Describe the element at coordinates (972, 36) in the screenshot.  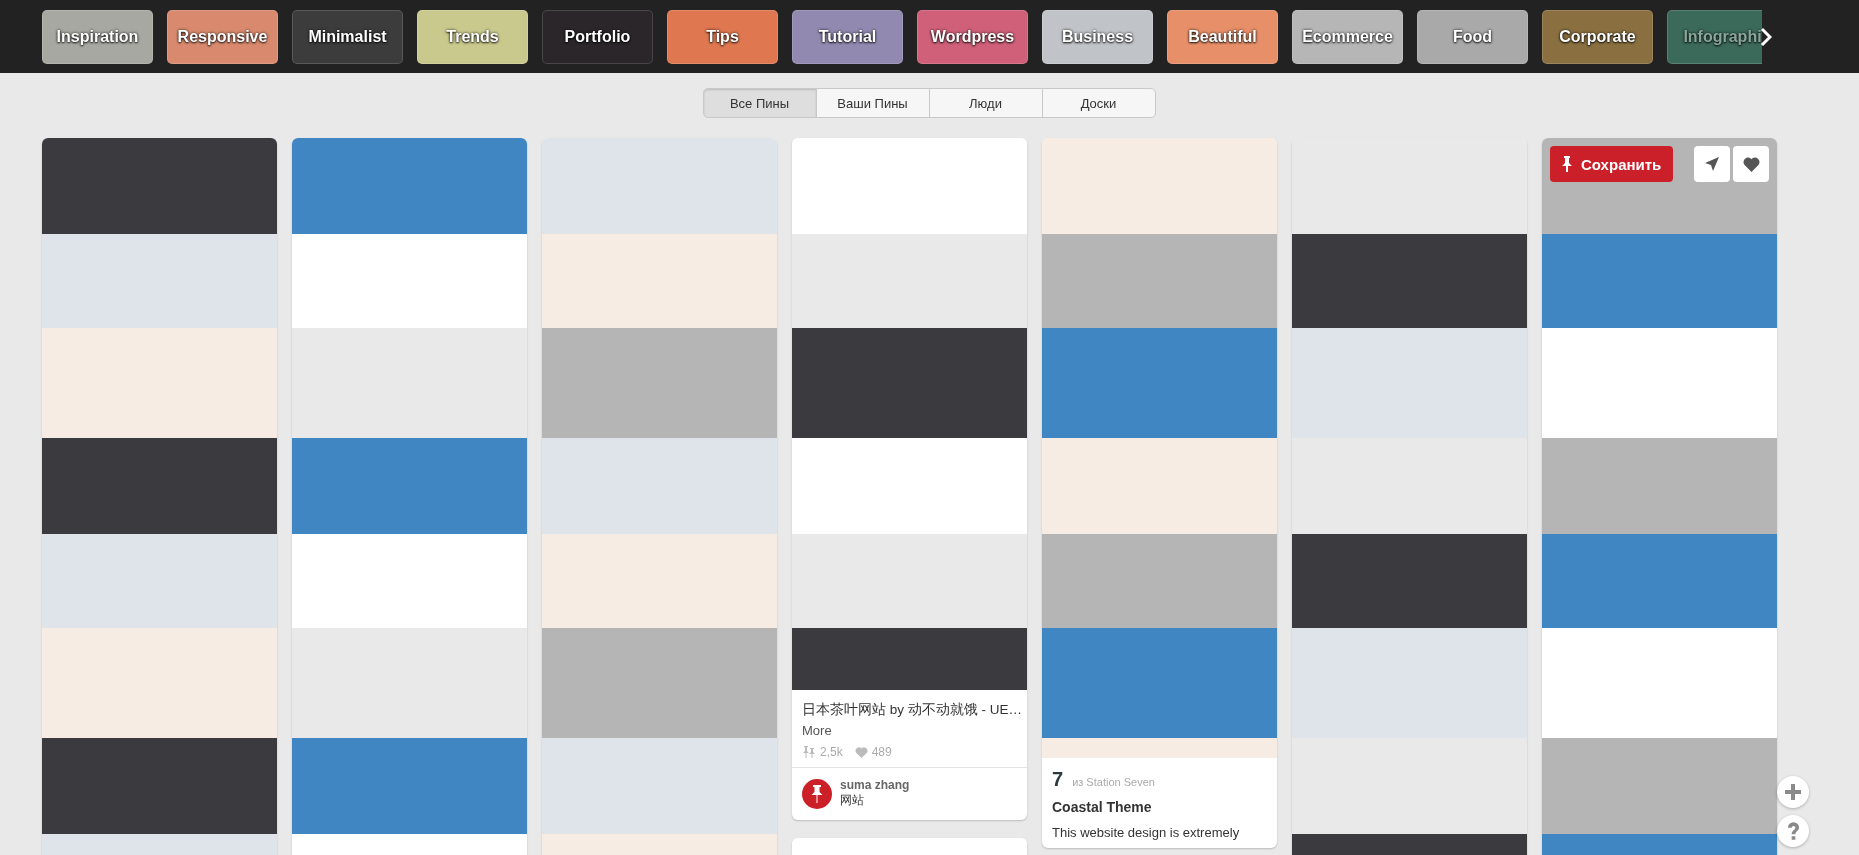
I see `category-tile: Wordpress` at that location.